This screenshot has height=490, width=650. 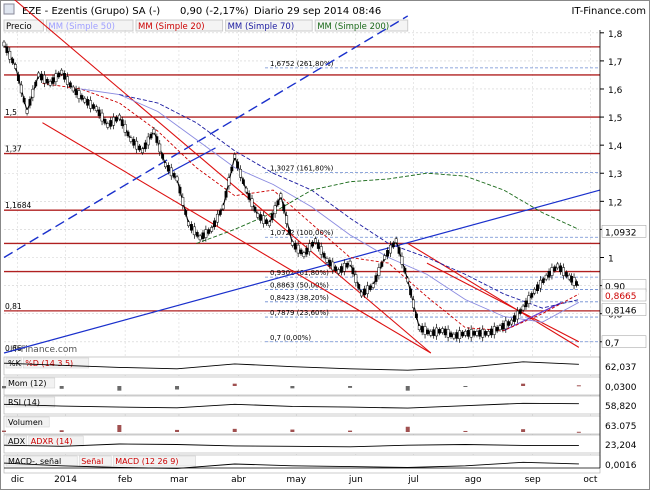 I want to click on fib-label: 1,0722 (100,00%), so click(x=302, y=233).